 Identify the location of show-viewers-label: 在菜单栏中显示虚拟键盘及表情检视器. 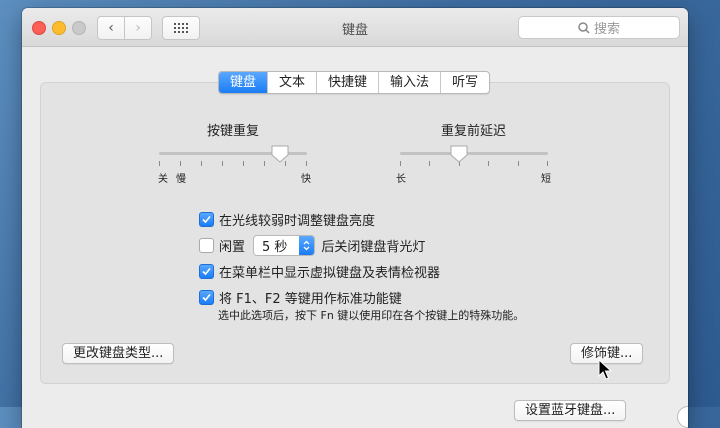
(330, 273).